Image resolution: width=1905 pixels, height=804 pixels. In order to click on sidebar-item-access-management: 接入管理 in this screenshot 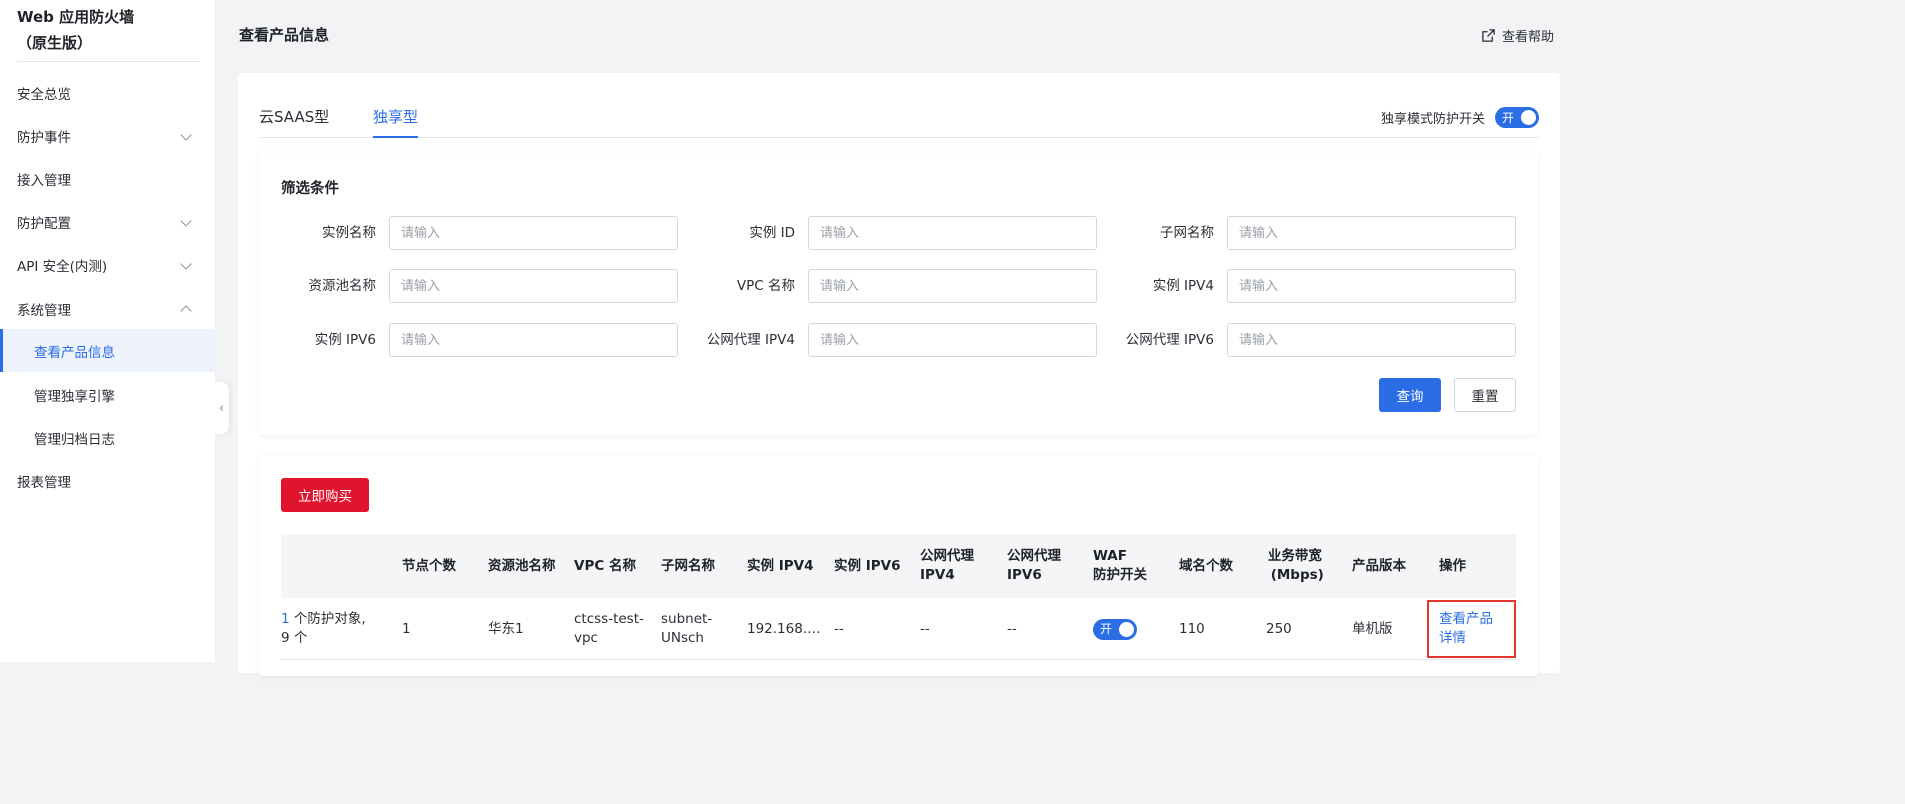, I will do `click(108, 178)`.